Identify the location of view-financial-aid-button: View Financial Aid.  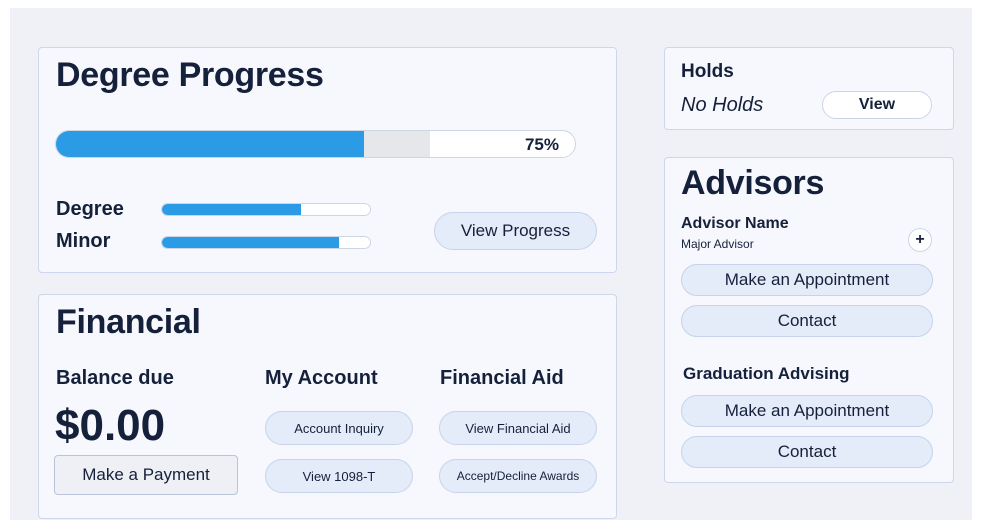
(518, 428).